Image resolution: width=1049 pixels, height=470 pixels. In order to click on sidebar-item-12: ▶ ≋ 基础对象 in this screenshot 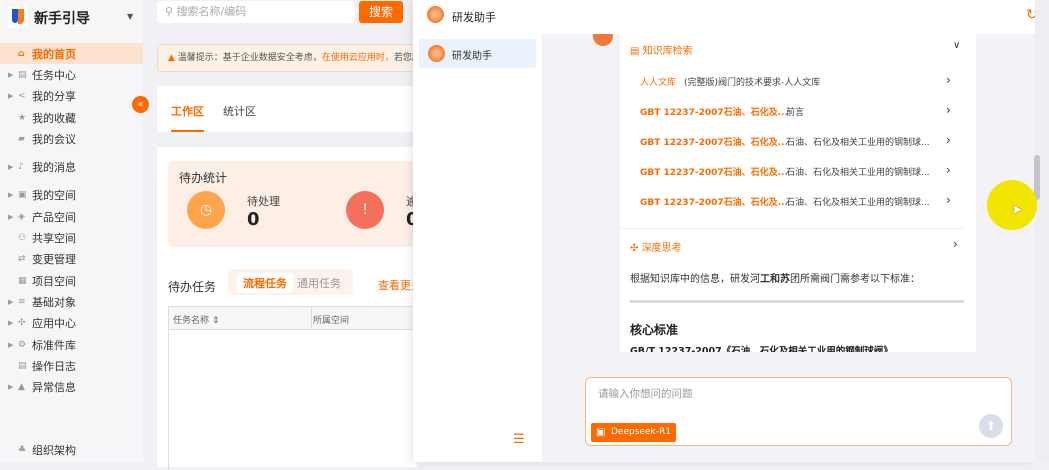, I will do `click(71, 301)`.